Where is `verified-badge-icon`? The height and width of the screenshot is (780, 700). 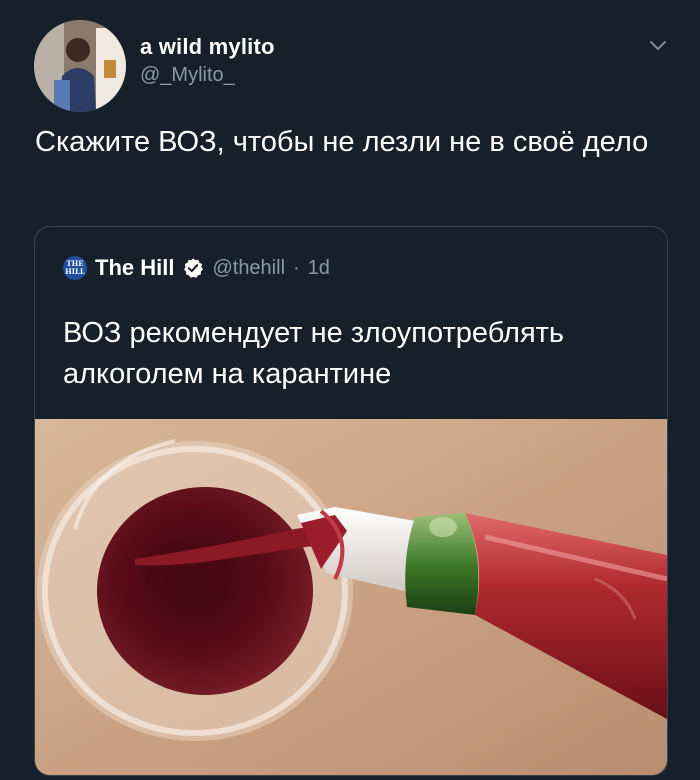 verified-badge-icon is located at coordinates (193, 268).